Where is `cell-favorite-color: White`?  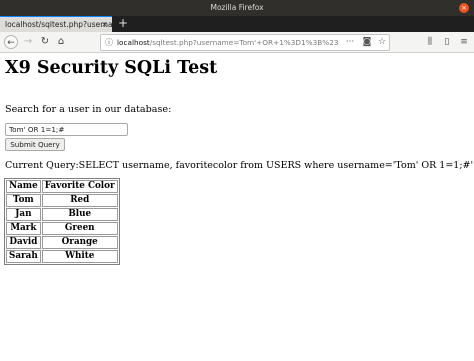 cell-favorite-color: White is located at coordinates (79, 256).